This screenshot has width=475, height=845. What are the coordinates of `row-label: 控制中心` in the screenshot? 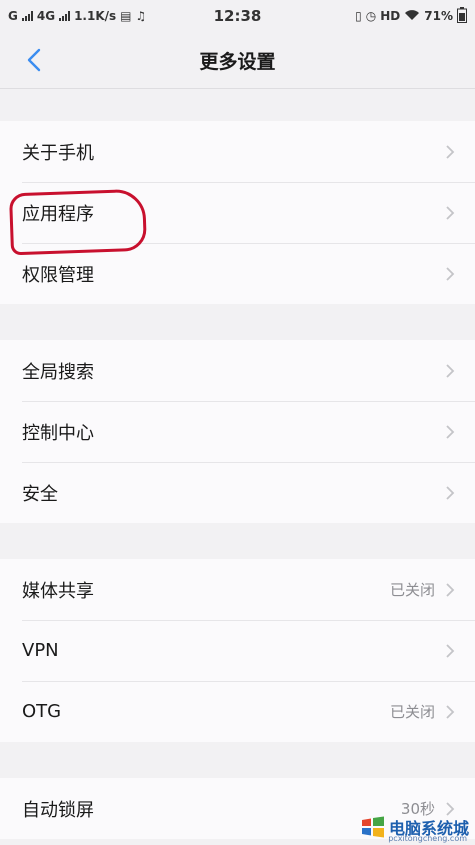 It's located at (58, 433).